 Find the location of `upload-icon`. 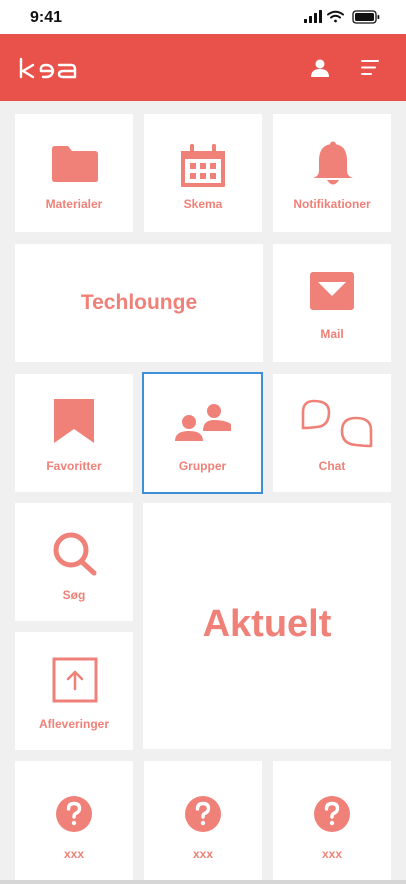

upload-icon is located at coordinates (75, 680).